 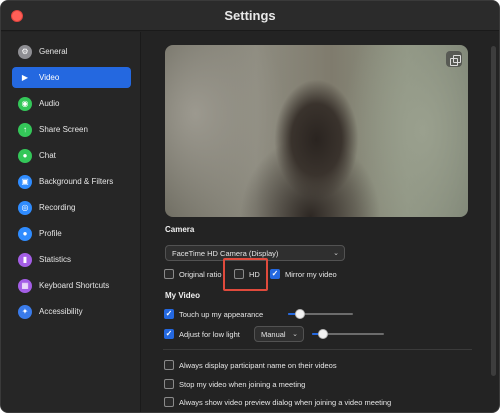 I want to click on sidebar-item-background-filters: ▣ Background & Filters, so click(x=71, y=181).